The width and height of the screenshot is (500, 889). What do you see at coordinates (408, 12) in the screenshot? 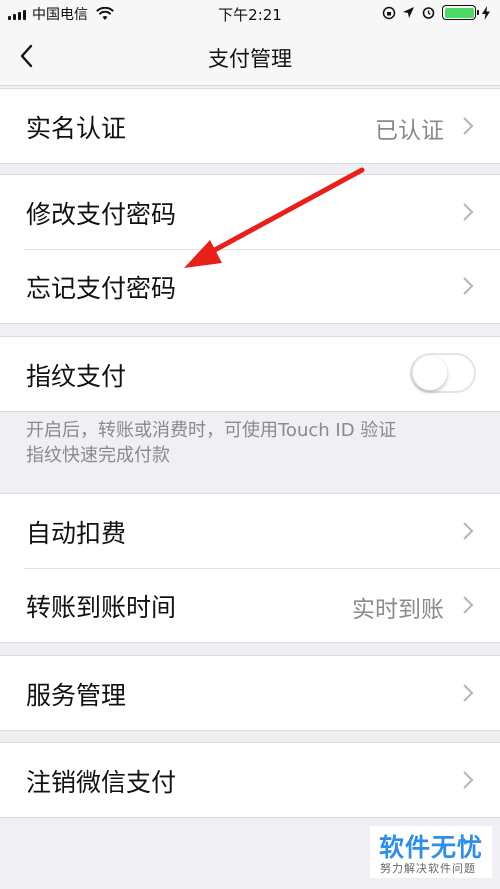
I see `location-icon` at bounding box center [408, 12].